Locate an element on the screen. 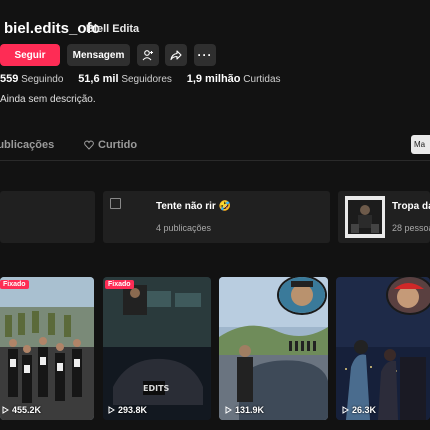 The width and height of the screenshot is (430, 430). playlist-card: Tente não rir 🤣 4 publicações is located at coordinates (216, 217).